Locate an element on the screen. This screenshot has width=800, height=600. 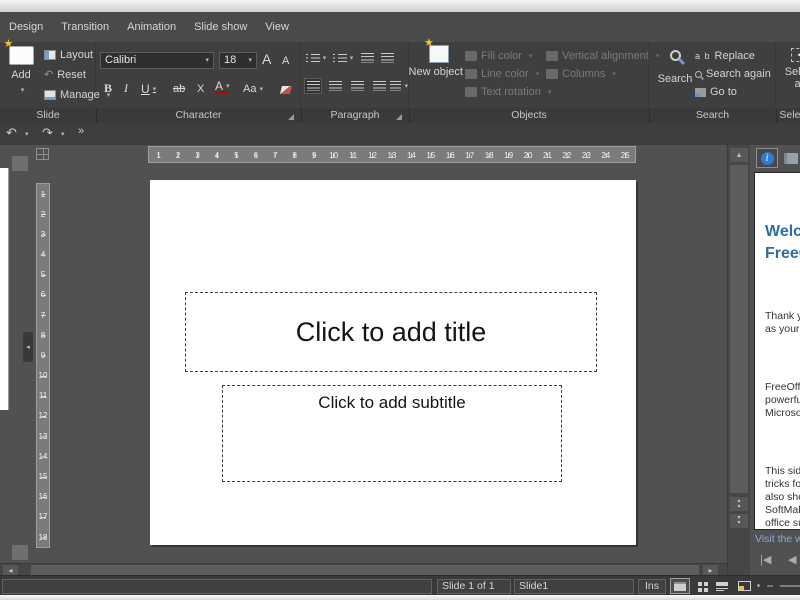
font-size-select: 18 is located at coordinates (238, 60).